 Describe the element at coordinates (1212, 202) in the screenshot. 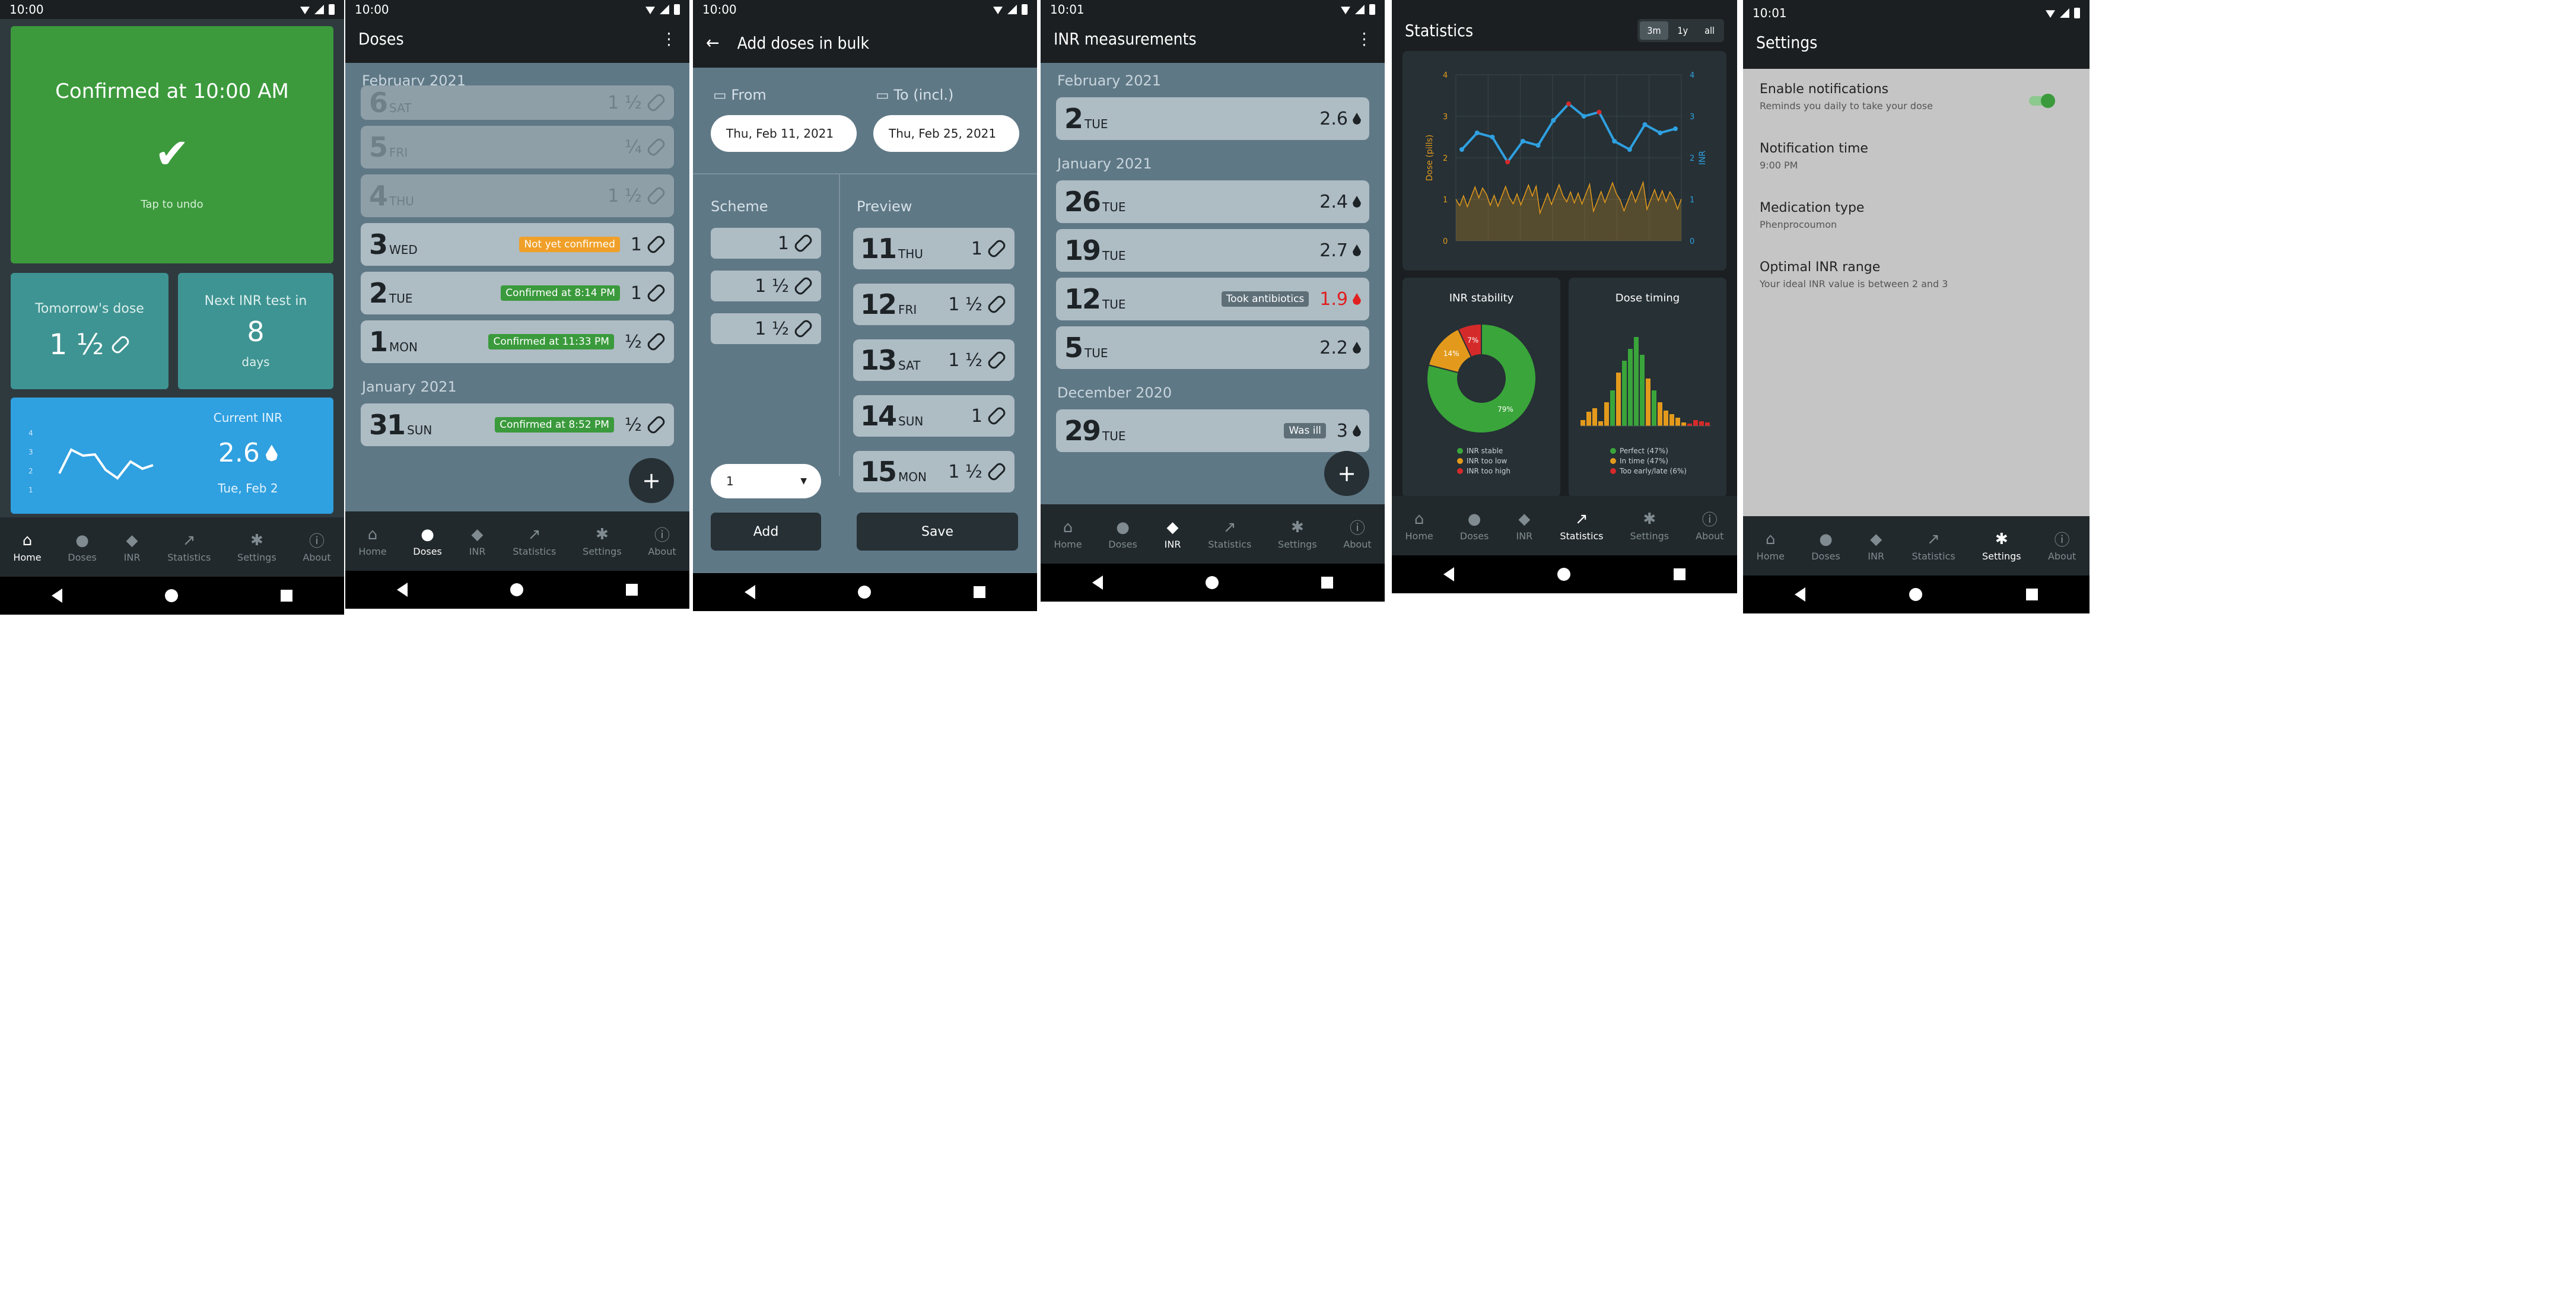

I see `inr-row: 26 TUE 2.4` at that location.